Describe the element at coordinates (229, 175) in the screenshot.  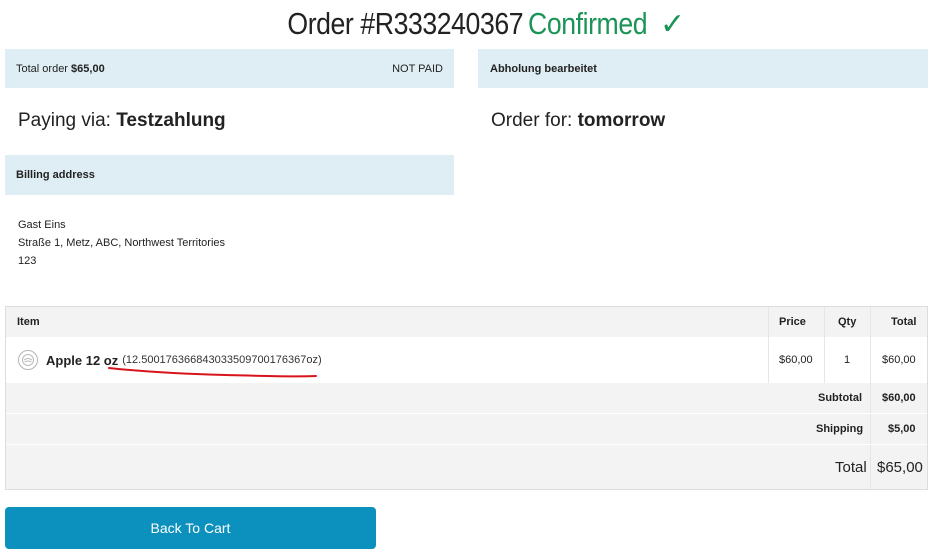
I see `billing-address-bar: Billing address` at that location.